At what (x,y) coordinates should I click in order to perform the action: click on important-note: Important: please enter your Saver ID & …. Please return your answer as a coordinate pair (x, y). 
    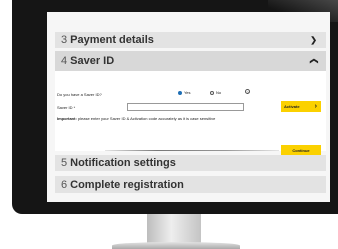
    Looking at the image, I should click on (136, 118).